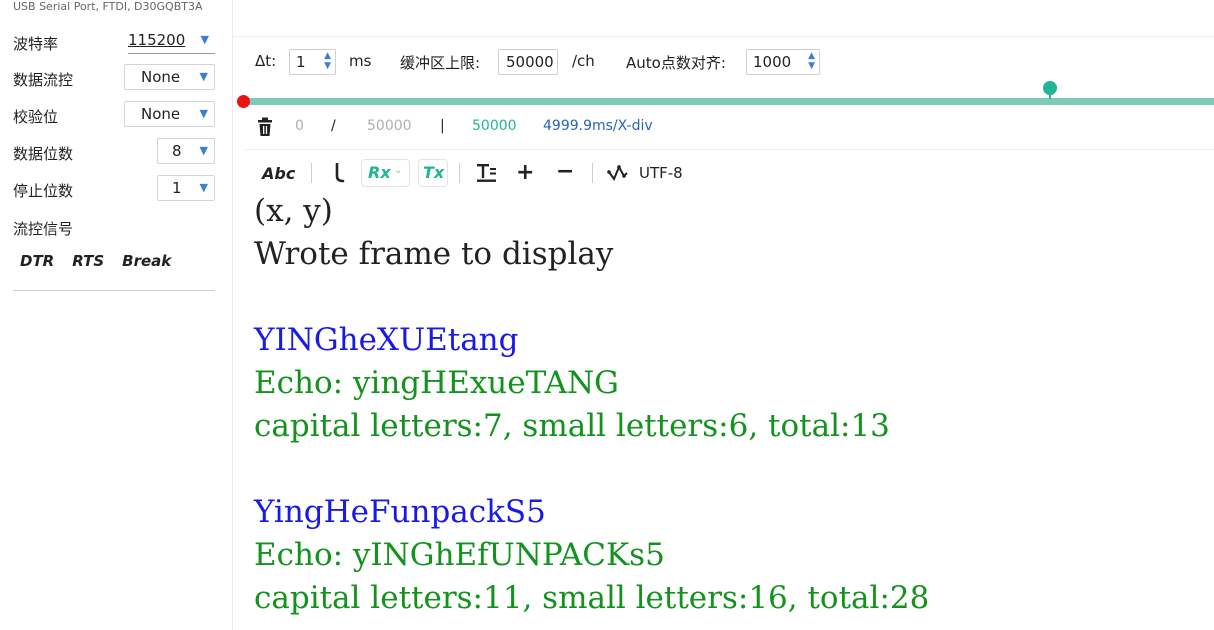  Describe the element at coordinates (312, 62) in the screenshot. I see `dt-spinbox: 1 ▲ ▼` at that location.